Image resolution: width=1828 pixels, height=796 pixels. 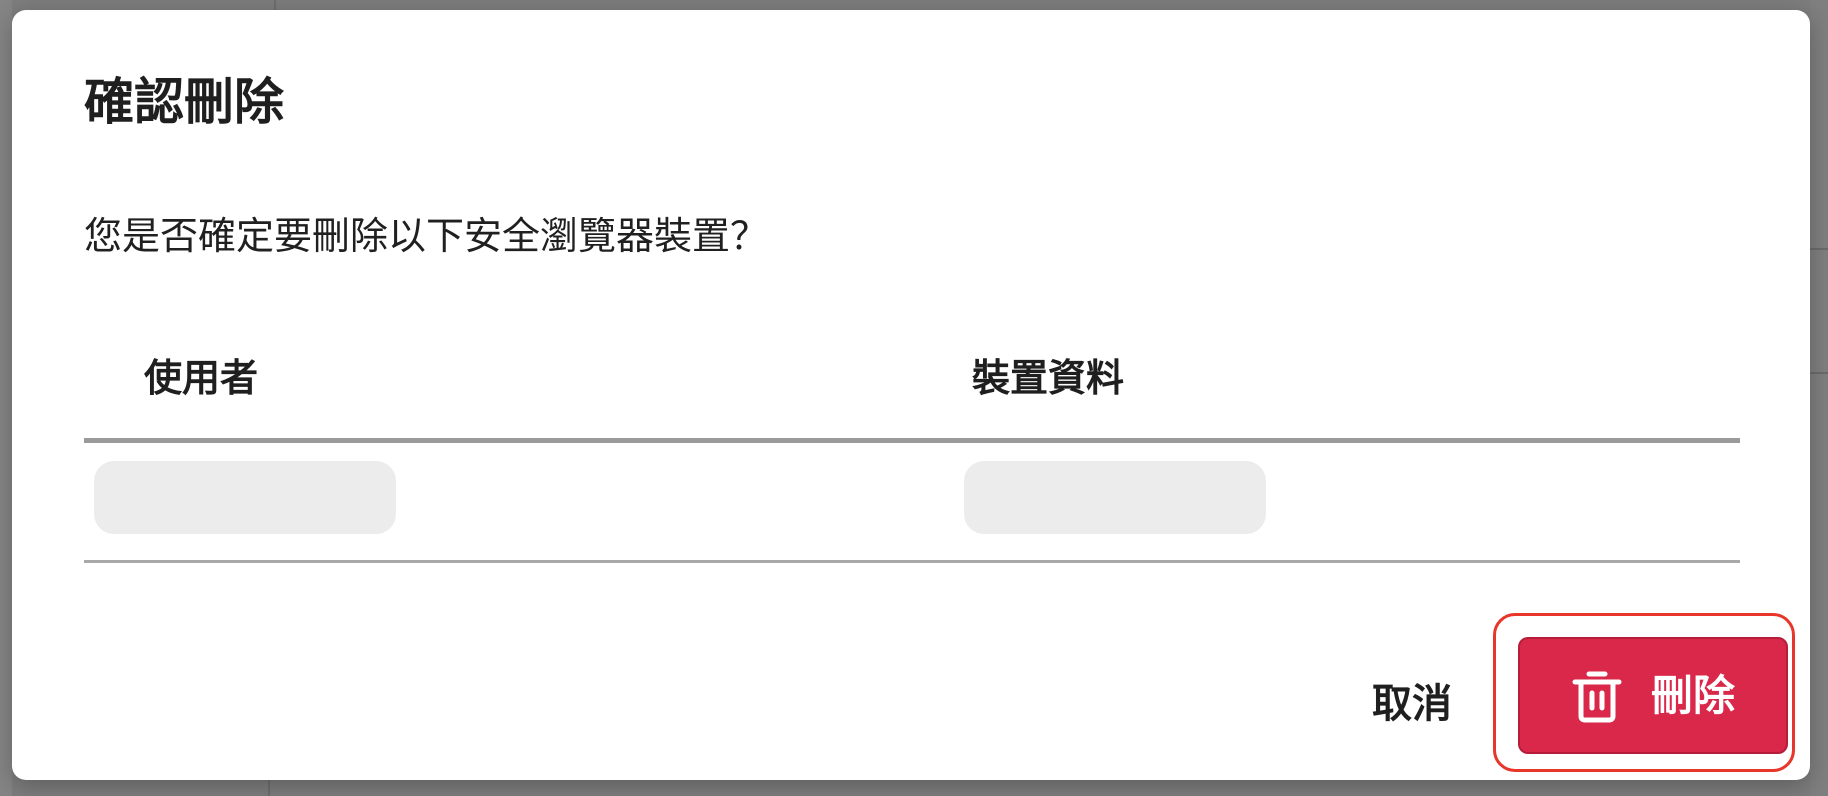 I want to click on delete-button-label: 刪除, so click(x=1692, y=695).